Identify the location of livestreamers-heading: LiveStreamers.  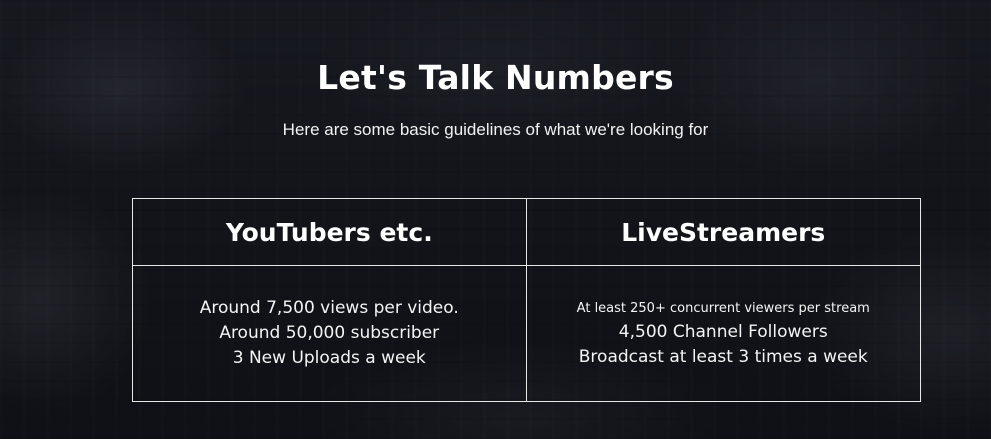
(723, 232).